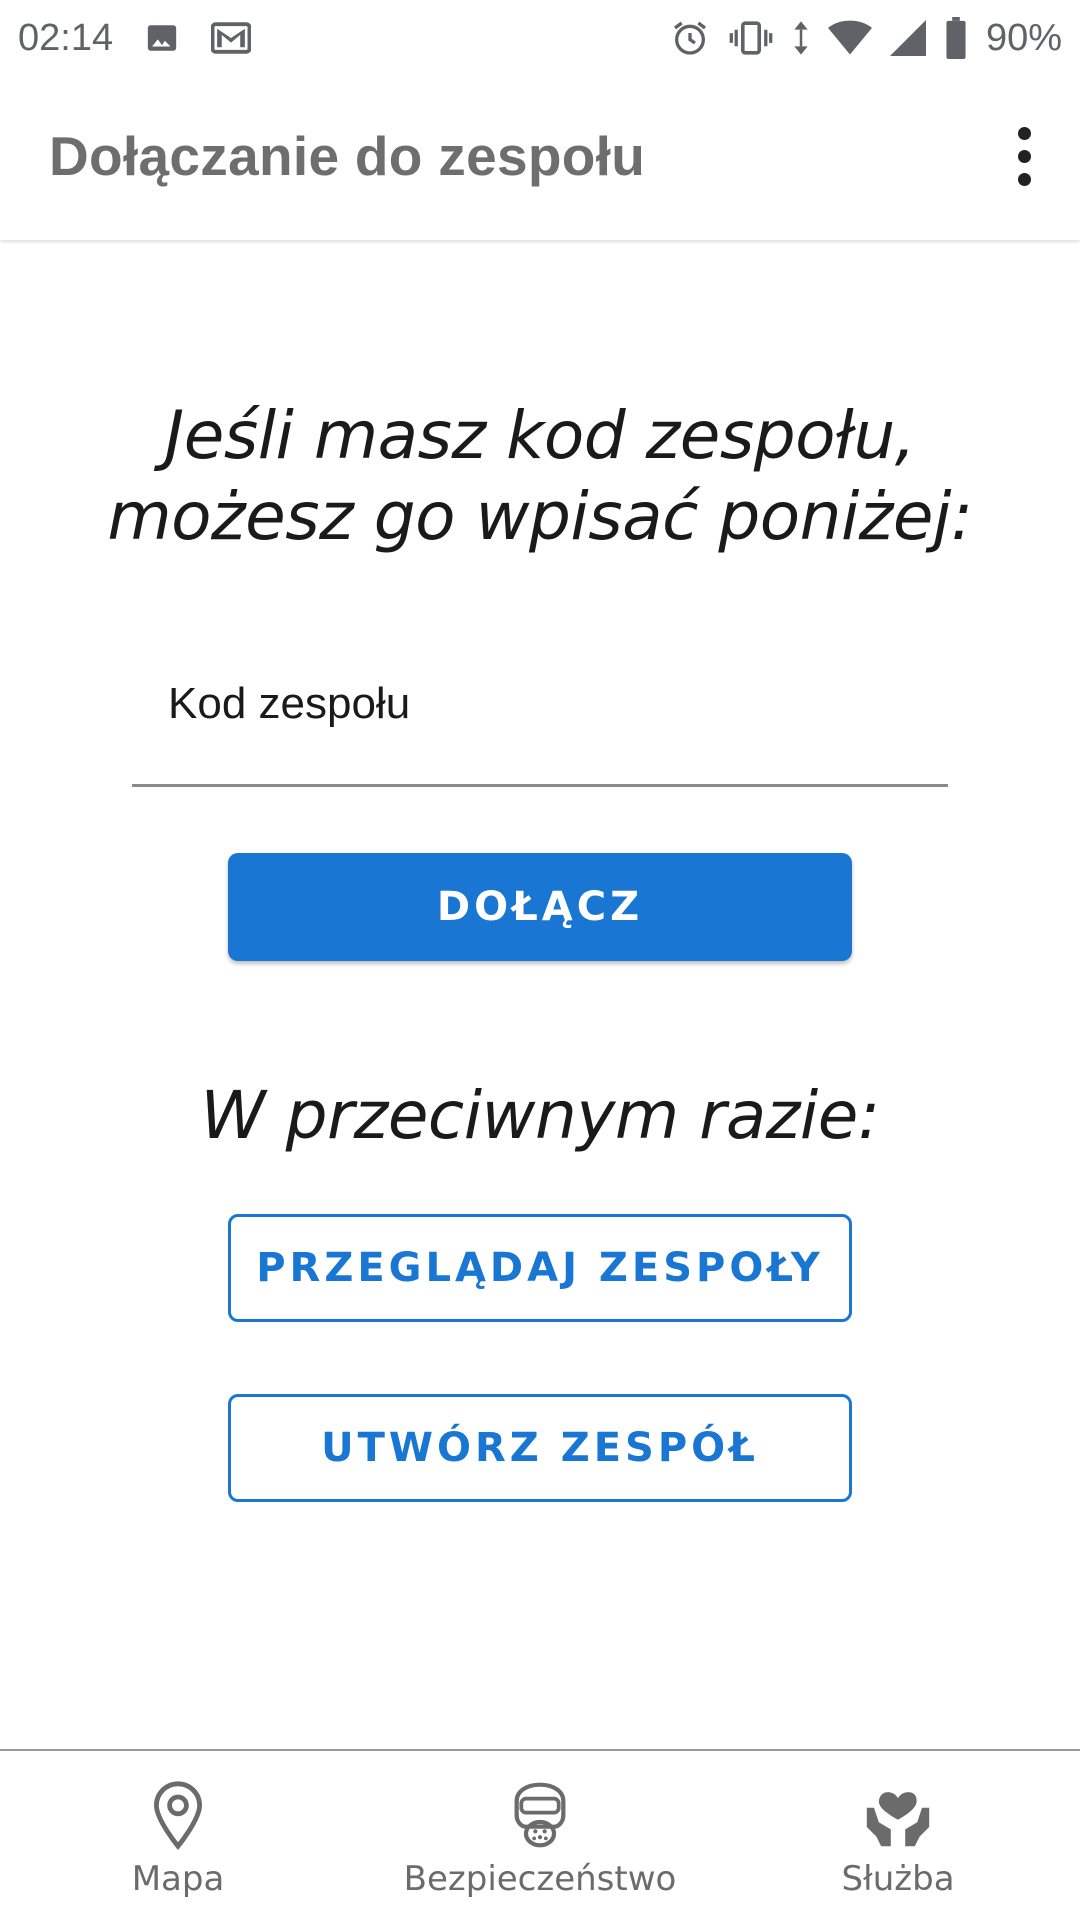 This screenshot has height=1922, width=1080. Describe the element at coordinates (898, 1879) in the screenshot. I see `nav-label-service: Służba` at that location.